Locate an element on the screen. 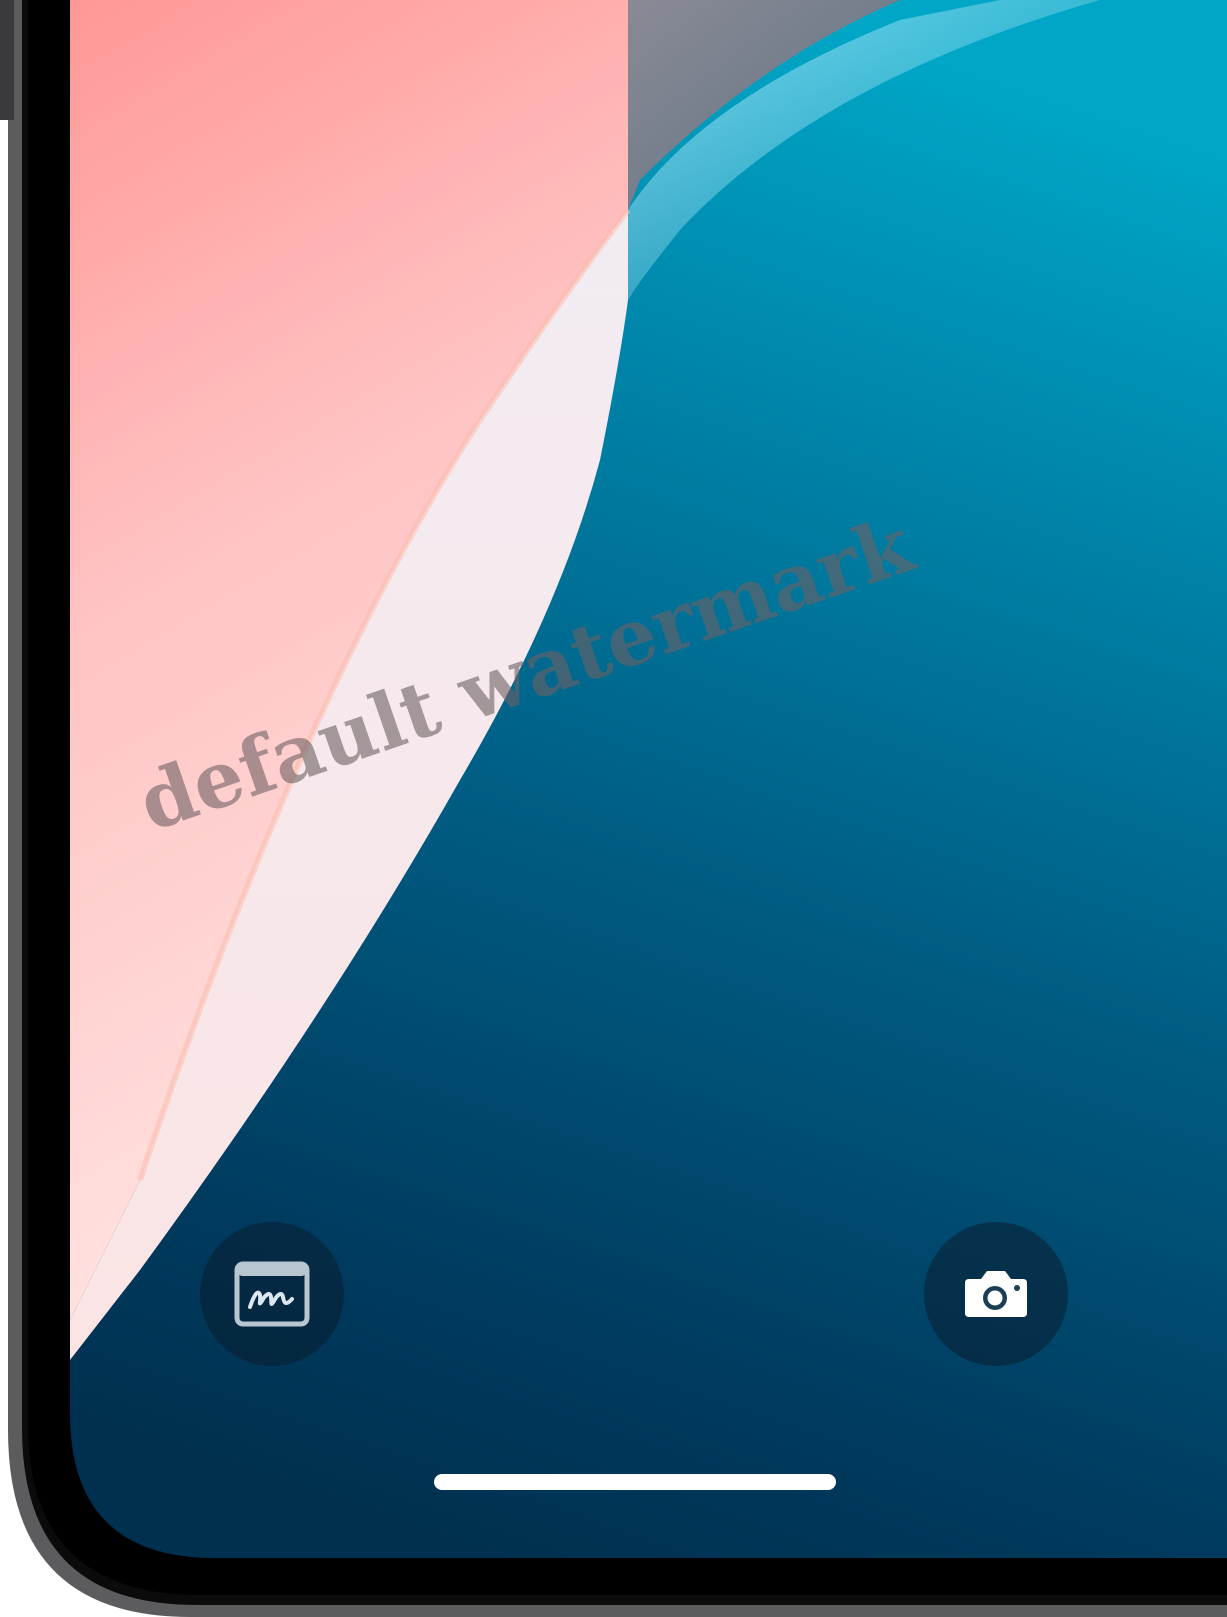 The width and height of the screenshot is (1227, 1617). camera-icon is located at coordinates (996, 1294).